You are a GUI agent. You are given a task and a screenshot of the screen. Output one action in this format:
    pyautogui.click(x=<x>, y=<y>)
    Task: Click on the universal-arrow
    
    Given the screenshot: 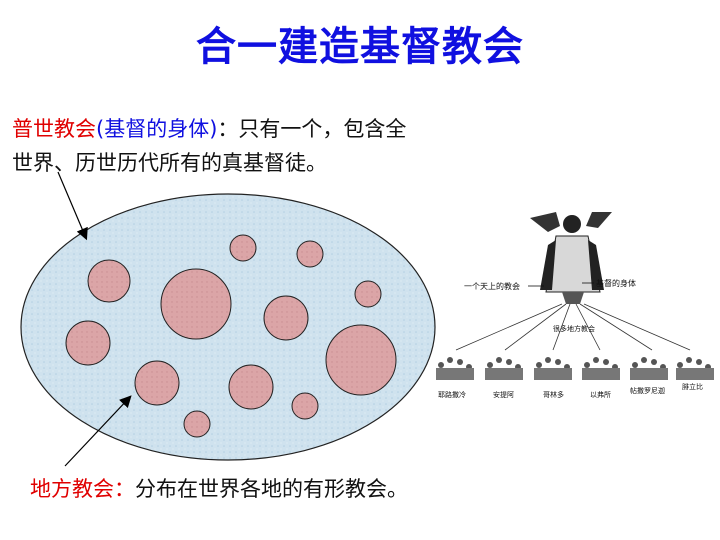 What is the action you would take?
    pyautogui.click(x=72, y=206)
    